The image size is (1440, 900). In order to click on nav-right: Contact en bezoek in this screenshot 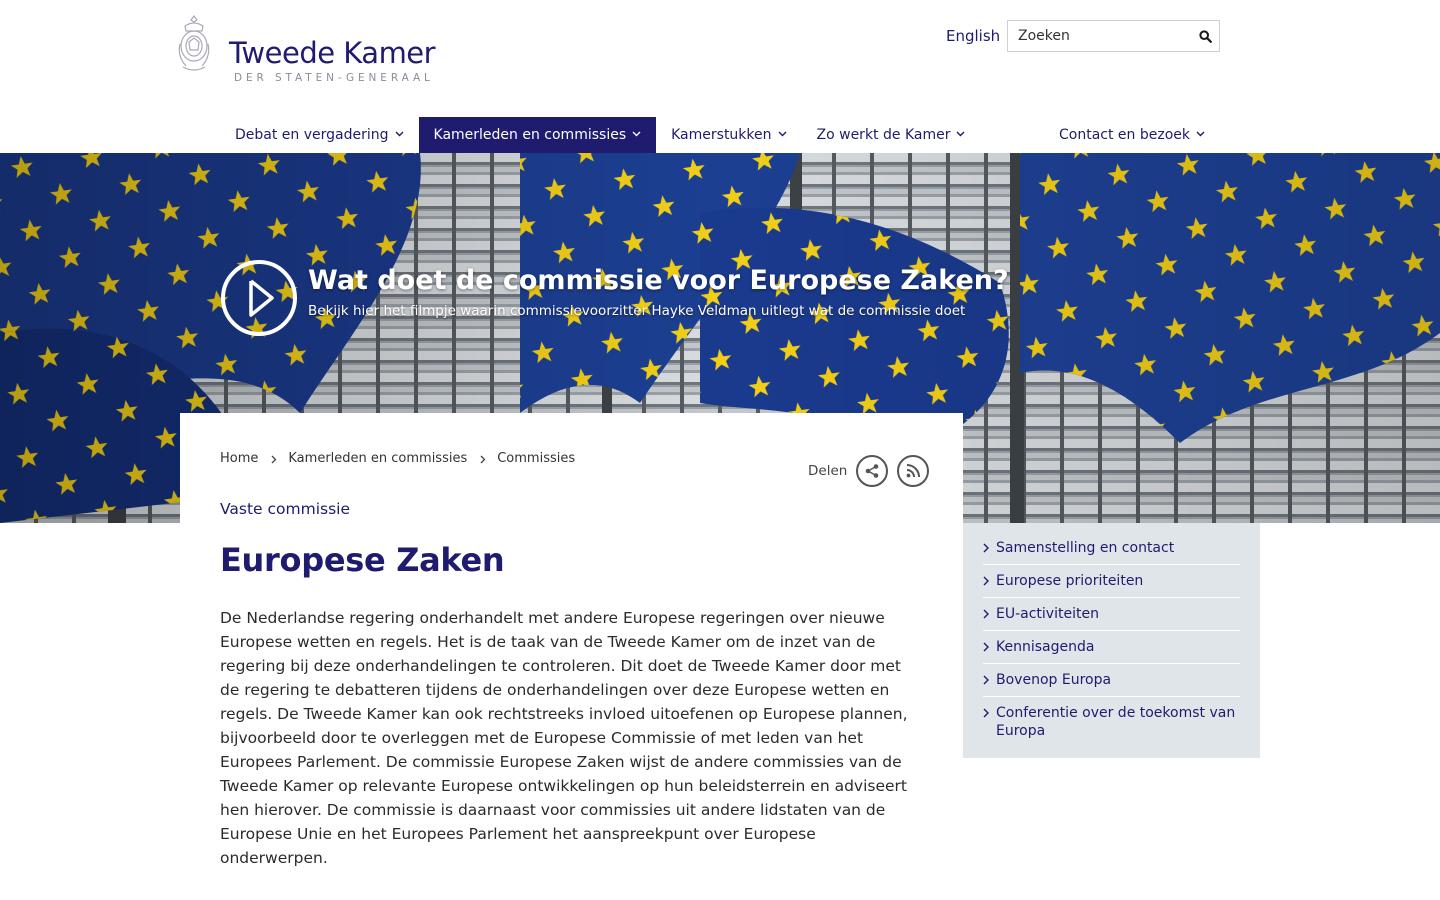, I will do `click(1132, 135)`.